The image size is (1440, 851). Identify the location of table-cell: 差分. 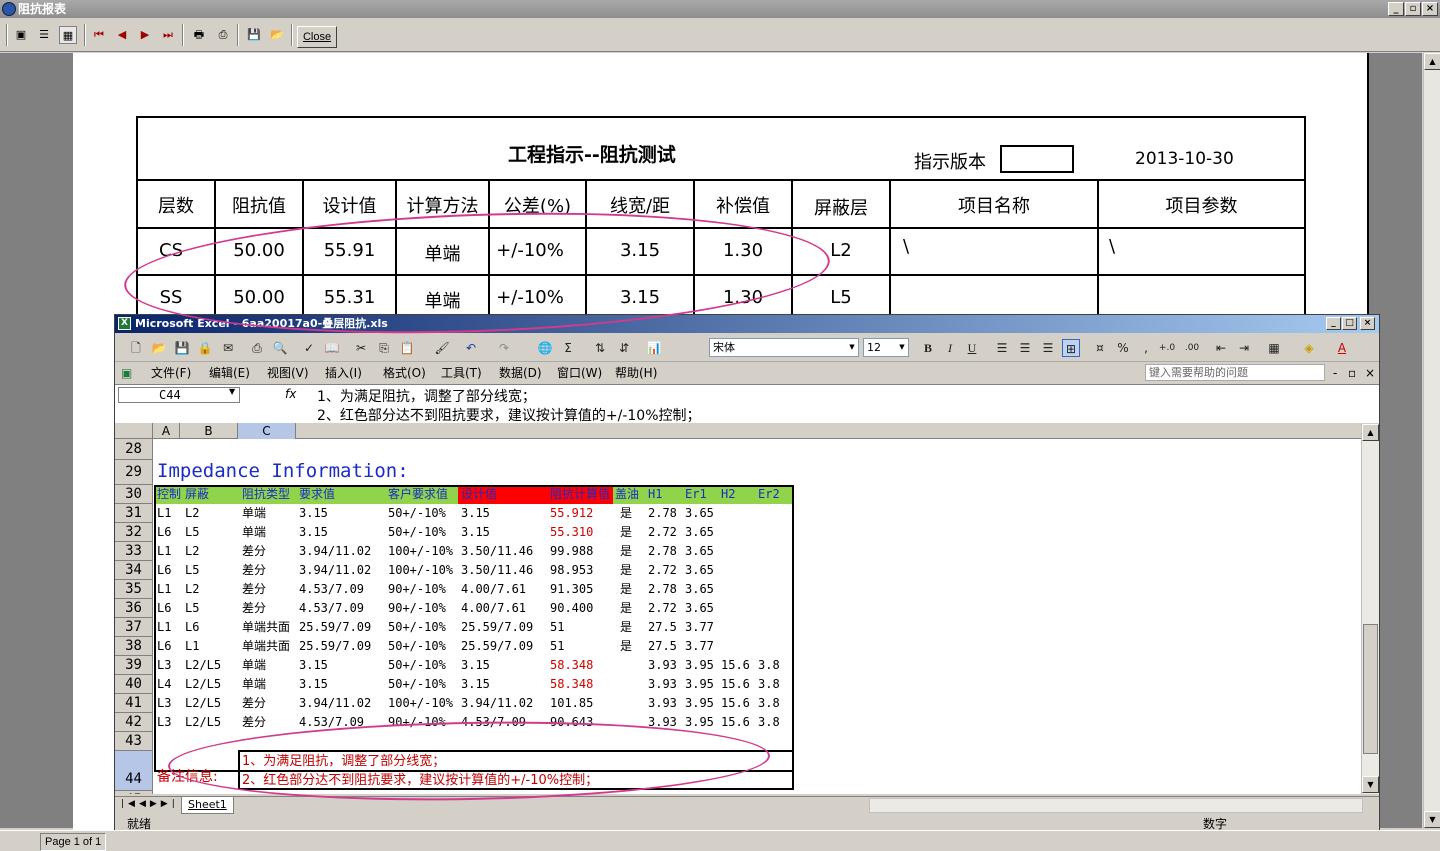
(254, 570).